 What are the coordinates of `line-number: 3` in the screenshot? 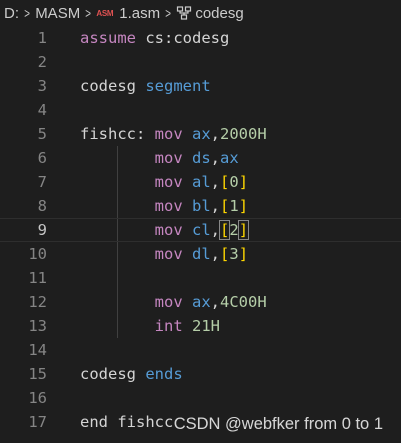 It's located at (23, 86).